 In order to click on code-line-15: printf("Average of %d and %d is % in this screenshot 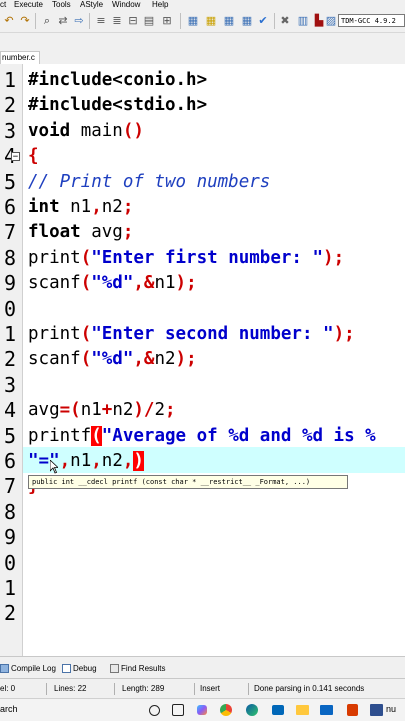, I will do `click(216, 436)`.